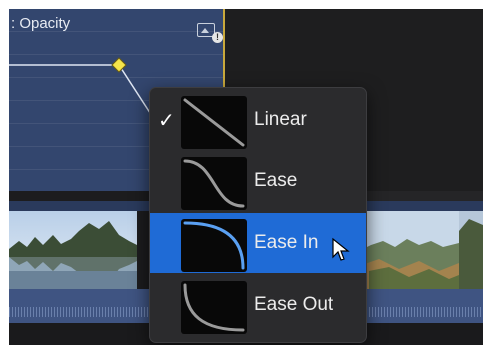 This screenshot has width=483, height=345. What do you see at coordinates (214, 122) in the screenshot?
I see `linear-curve-icon` at bounding box center [214, 122].